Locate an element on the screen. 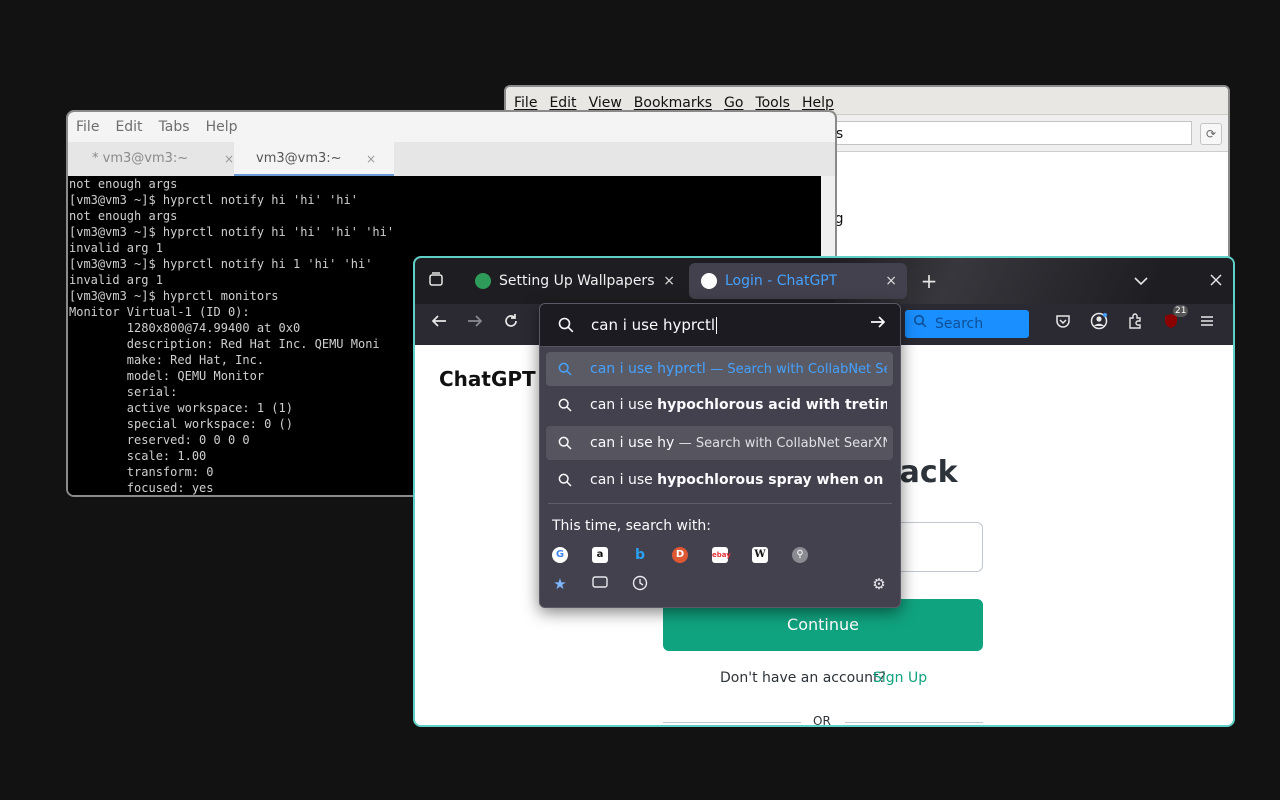 This screenshot has height=800, width=1280. duckduckgo-icon: D is located at coordinates (680, 555).